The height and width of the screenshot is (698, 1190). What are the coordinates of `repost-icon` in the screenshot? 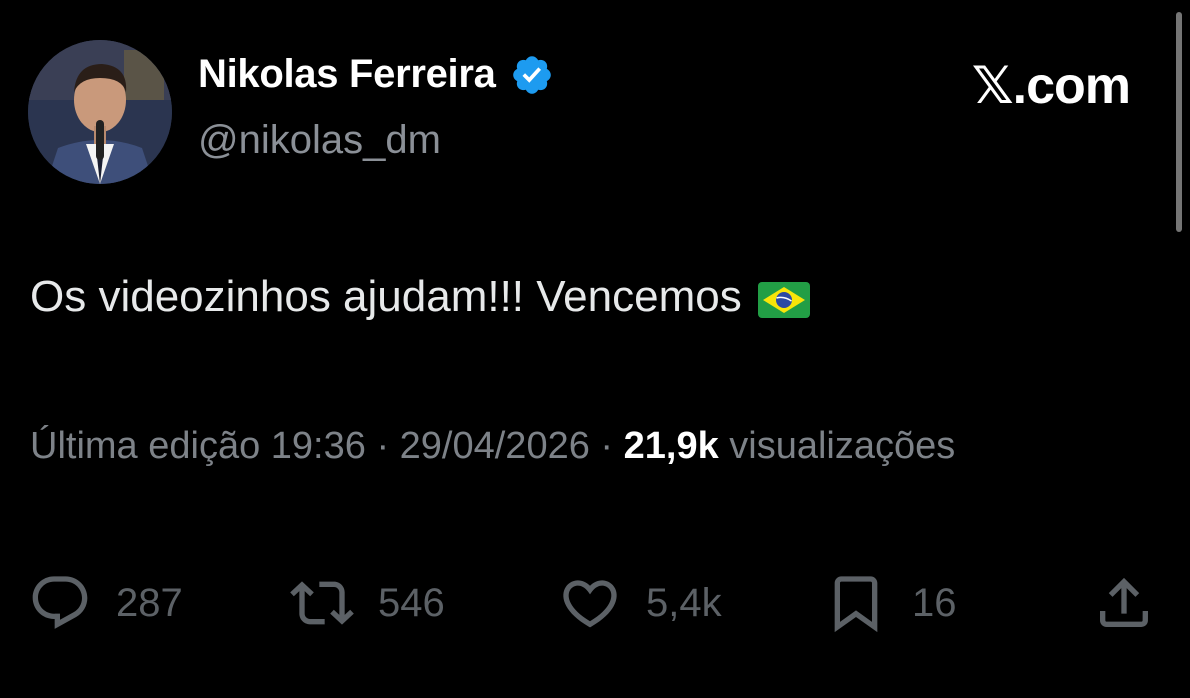 It's located at (322, 603).